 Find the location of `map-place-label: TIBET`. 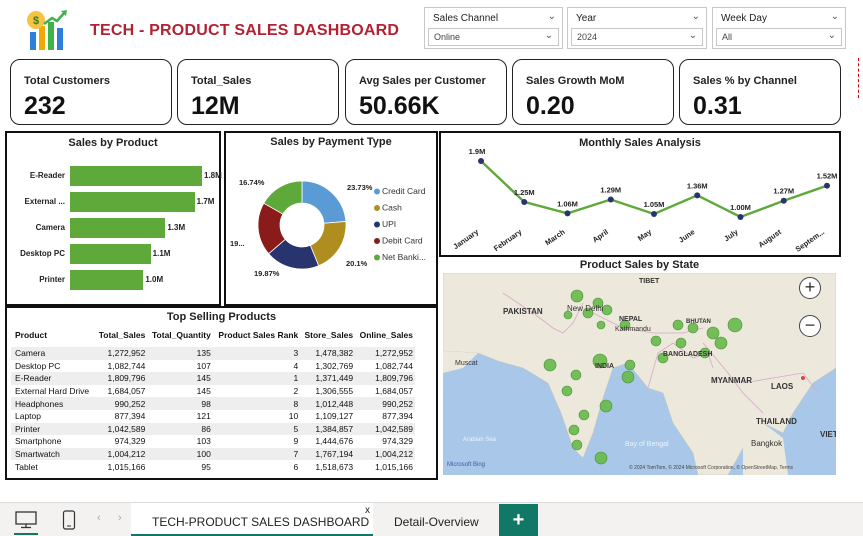

map-place-label: TIBET is located at coordinates (649, 281).